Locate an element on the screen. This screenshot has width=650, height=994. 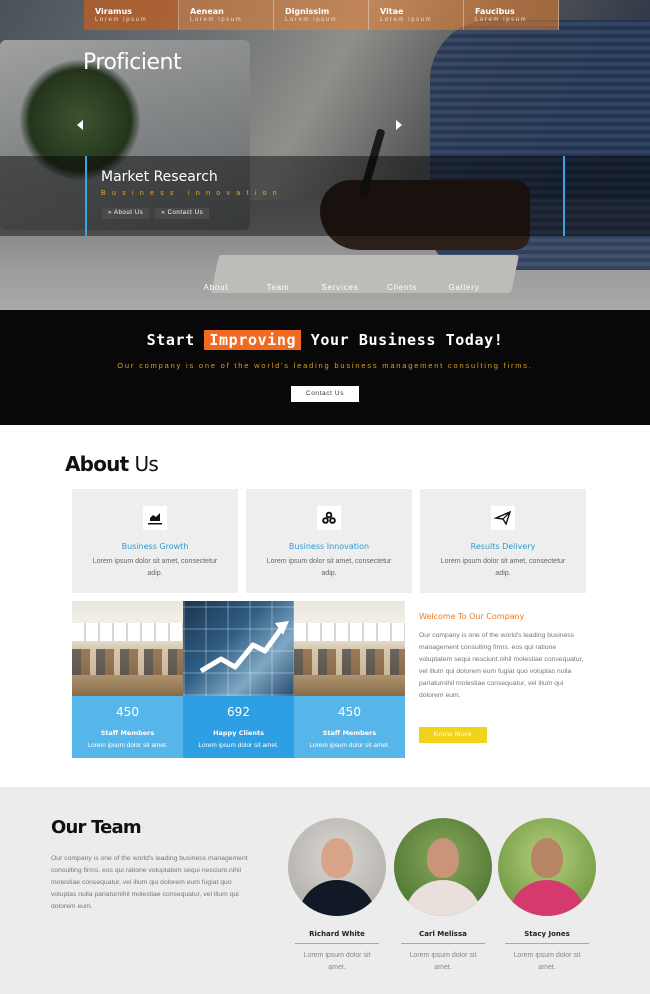
welcome-title: Welcome To Our Company is located at coordinates (472, 616).